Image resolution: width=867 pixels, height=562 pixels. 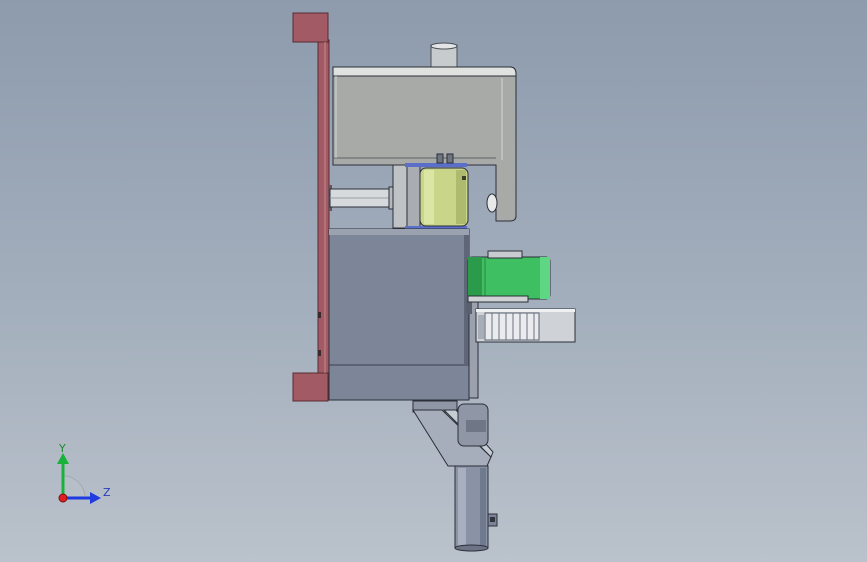 What do you see at coordinates (95, 498) in the screenshot?
I see `z-axis-arrow` at bounding box center [95, 498].